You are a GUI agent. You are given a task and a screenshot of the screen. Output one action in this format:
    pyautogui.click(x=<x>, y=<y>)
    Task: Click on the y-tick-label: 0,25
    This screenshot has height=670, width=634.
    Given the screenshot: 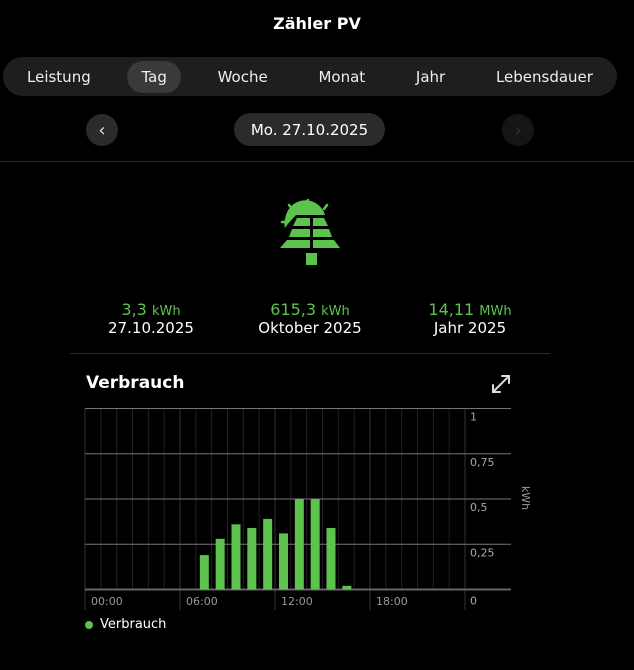 What is the action you would take?
    pyautogui.click(x=482, y=552)
    